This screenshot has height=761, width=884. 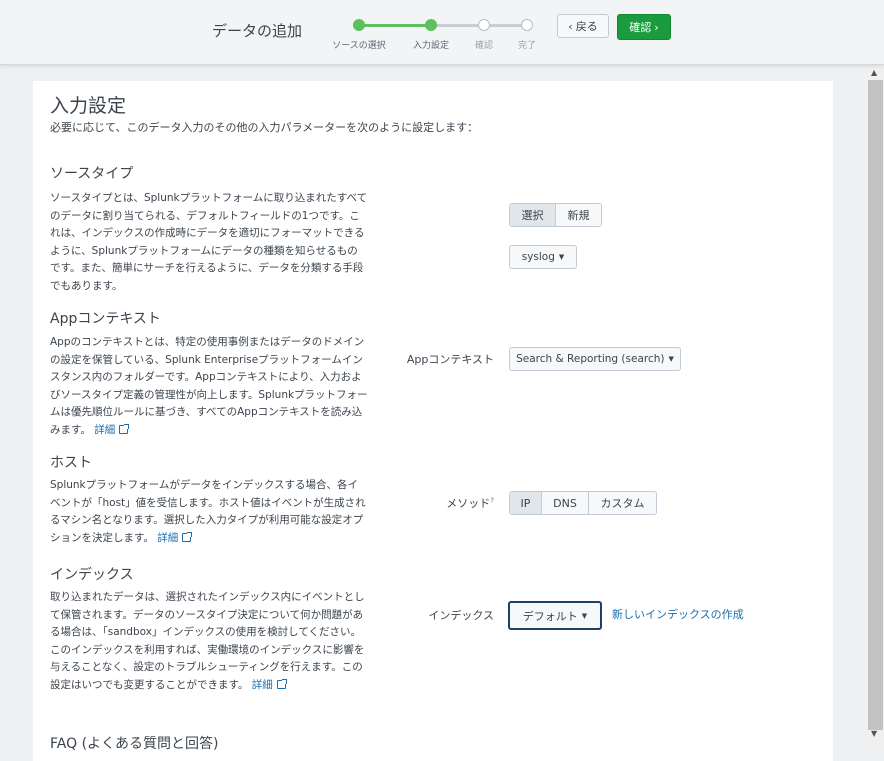 What do you see at coordinates (394, 25) in the screenshot?
I see `progress-line-done` at bounding box center [394, 25].